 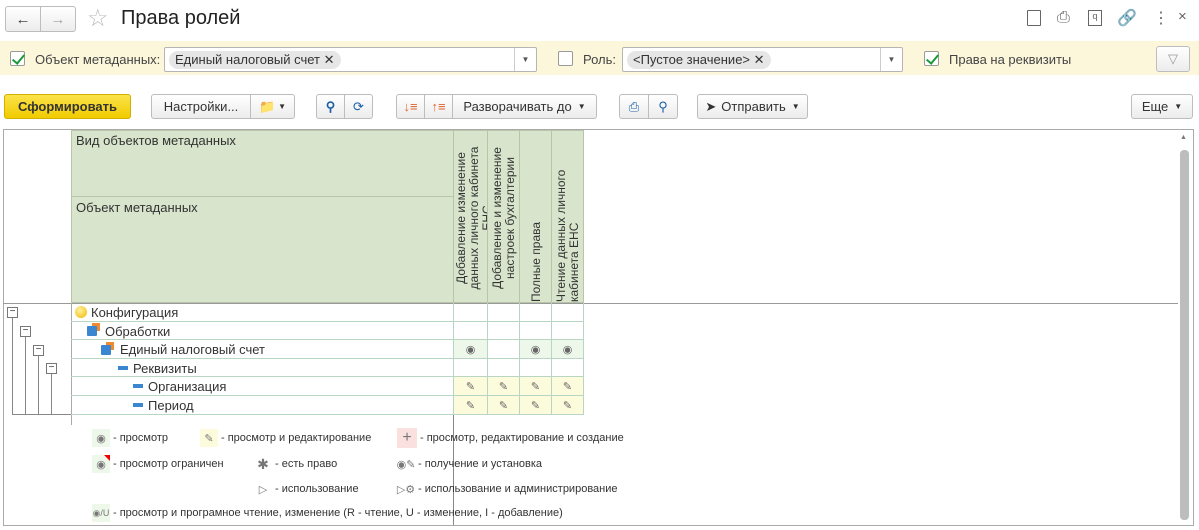 What do you see at coordinates (1161, 18) in the screenshot?
I see `more-vert-icon: ⋮` at bounding box center [1161, 18].